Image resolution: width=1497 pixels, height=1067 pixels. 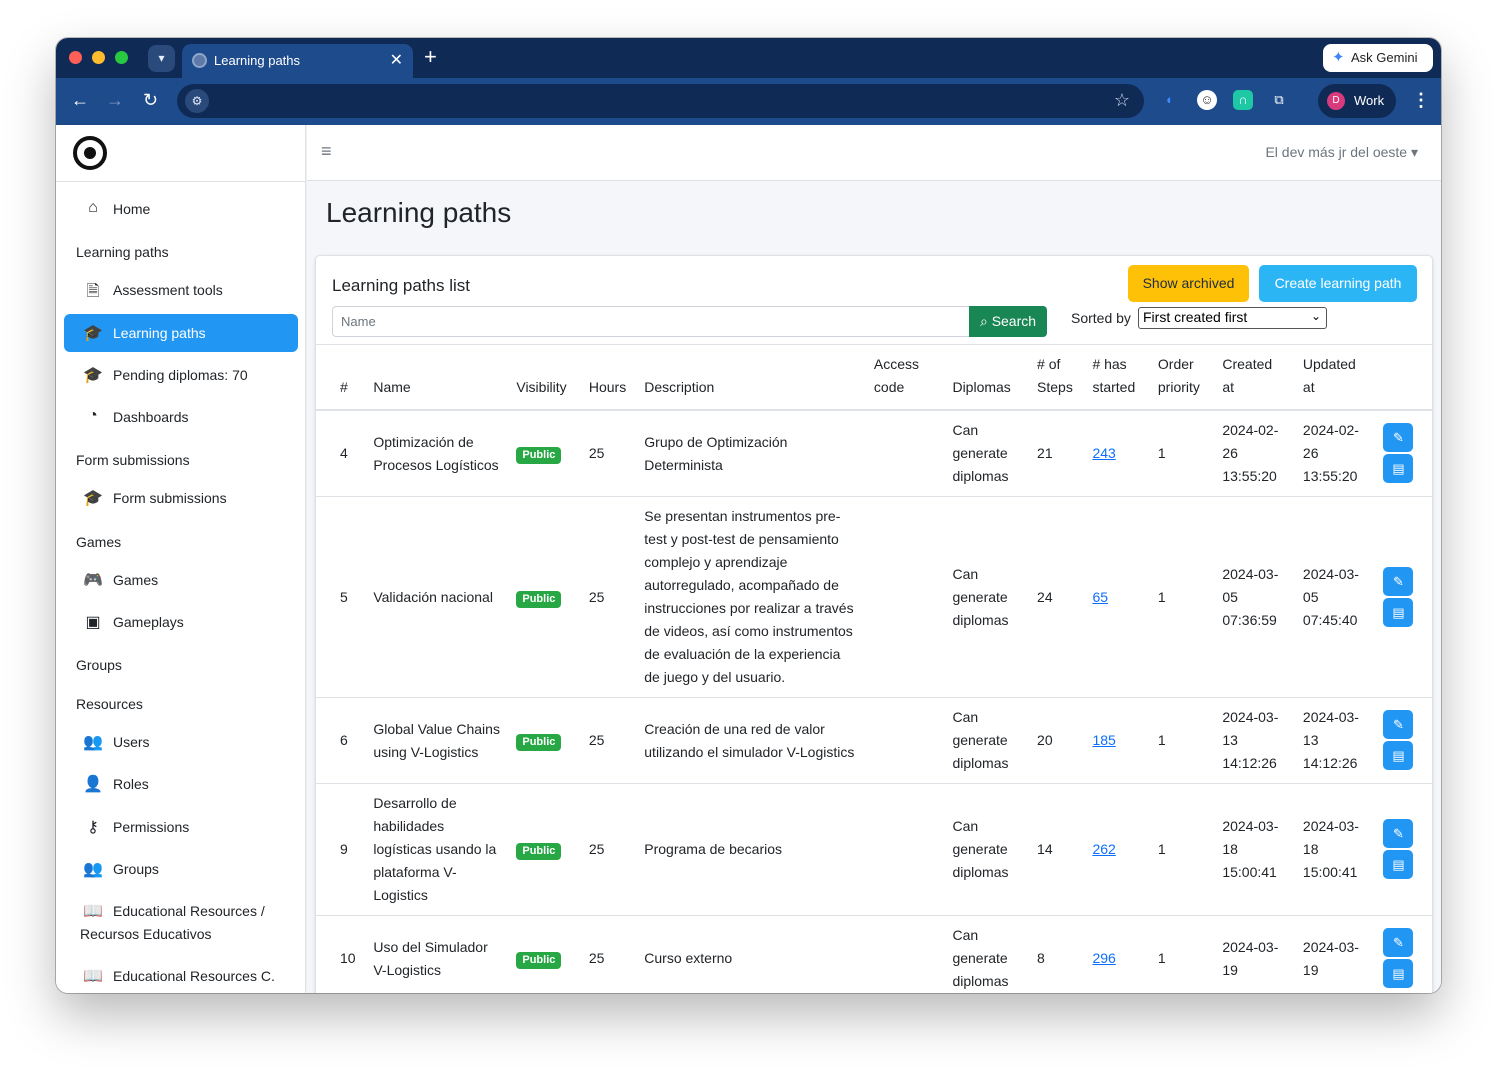 I want to click on sidebar-item-permissions: ⚷ Permissions, so click(x=181, y=827).